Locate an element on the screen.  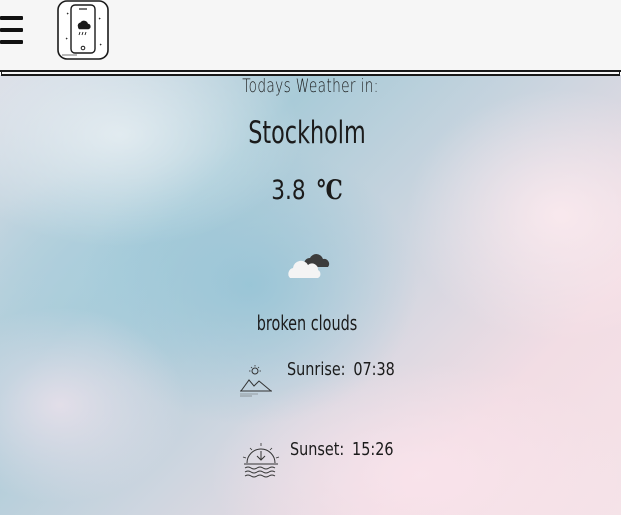
sunset-row: Sunset: 15:26 is located at coordinates (327, 456).